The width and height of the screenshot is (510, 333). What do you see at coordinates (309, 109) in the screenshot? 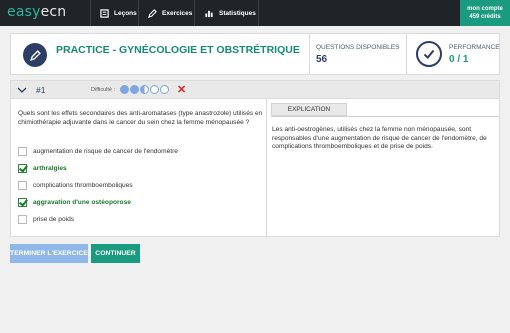
I see `tab-explication: EXPLICATION` at bounding box center [309, 109].